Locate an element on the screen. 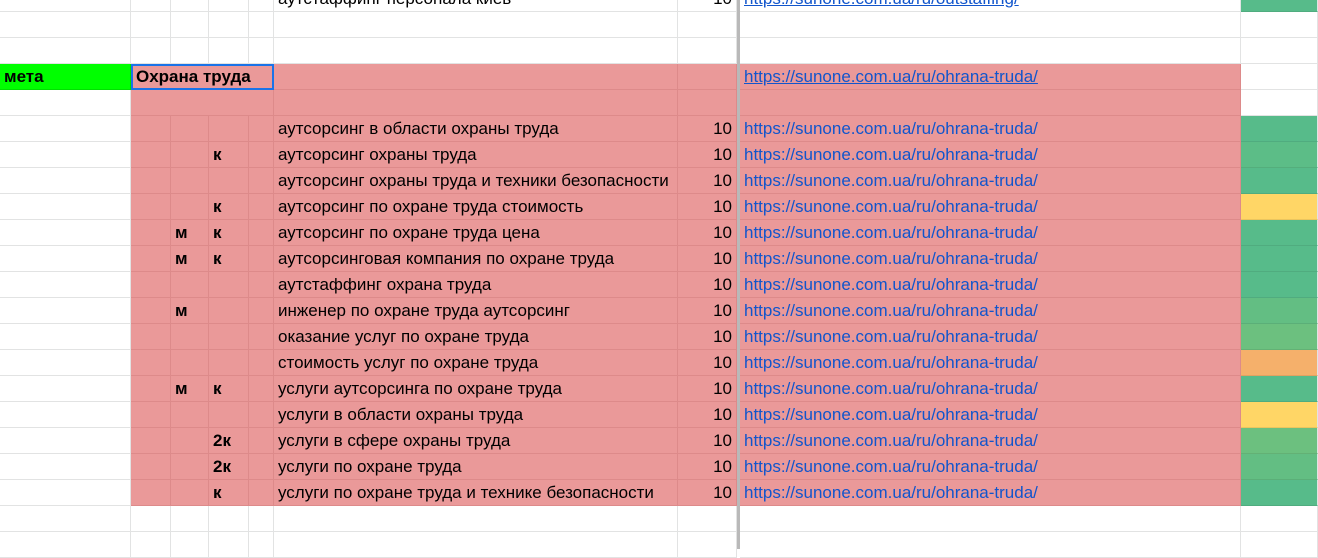 The height and width of the screenshot is (558, 1318). keyword-cell: аутсорсинг охраны труда is located at coordinates (476, 155).